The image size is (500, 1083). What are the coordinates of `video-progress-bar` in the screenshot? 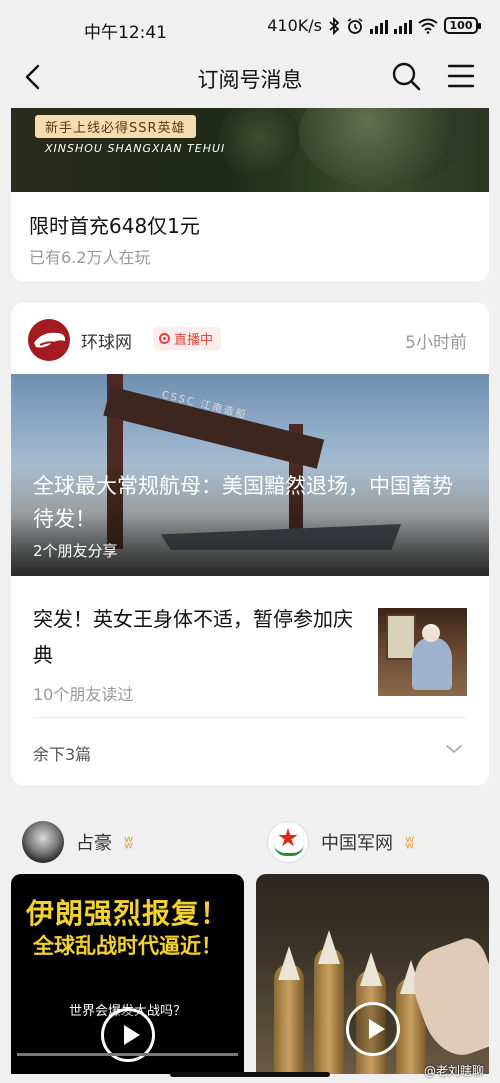 It's located at (127, 1054).